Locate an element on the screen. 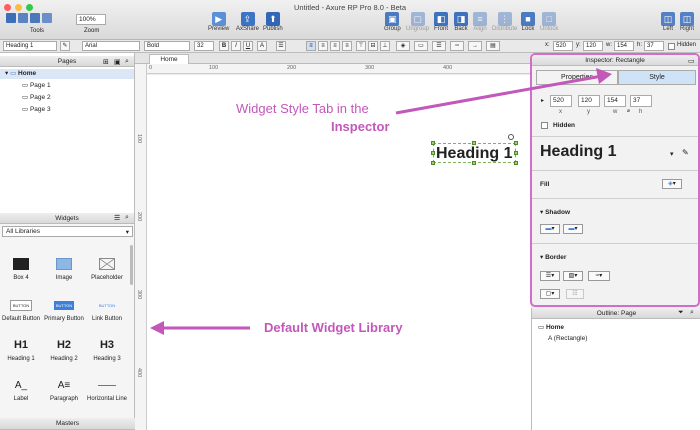 This screenshot has height=430, width=700. inspector-y-field: 120 is located at coordinates (589, 101).